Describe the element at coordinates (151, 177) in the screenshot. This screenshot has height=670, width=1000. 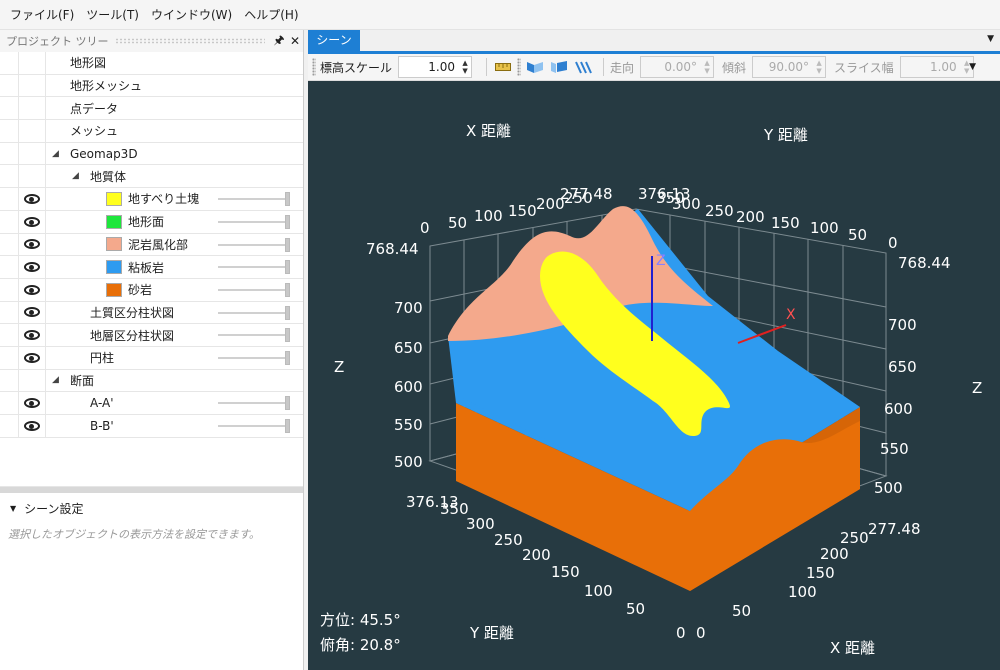
I see `tree-item: ◢ 地質体` at that location.